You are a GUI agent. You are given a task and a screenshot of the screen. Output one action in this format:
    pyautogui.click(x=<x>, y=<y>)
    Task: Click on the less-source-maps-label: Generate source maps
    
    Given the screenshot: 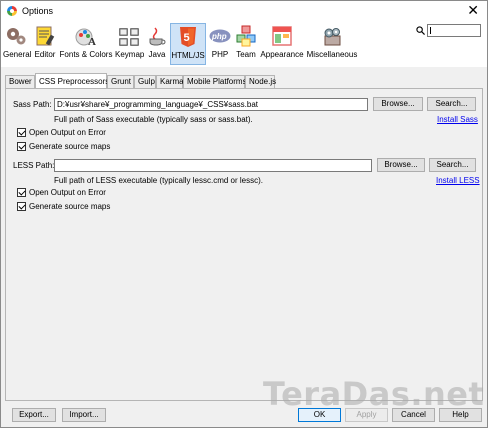 What is the action you would take?
    pyautogui.click(x=70, y=206)
    